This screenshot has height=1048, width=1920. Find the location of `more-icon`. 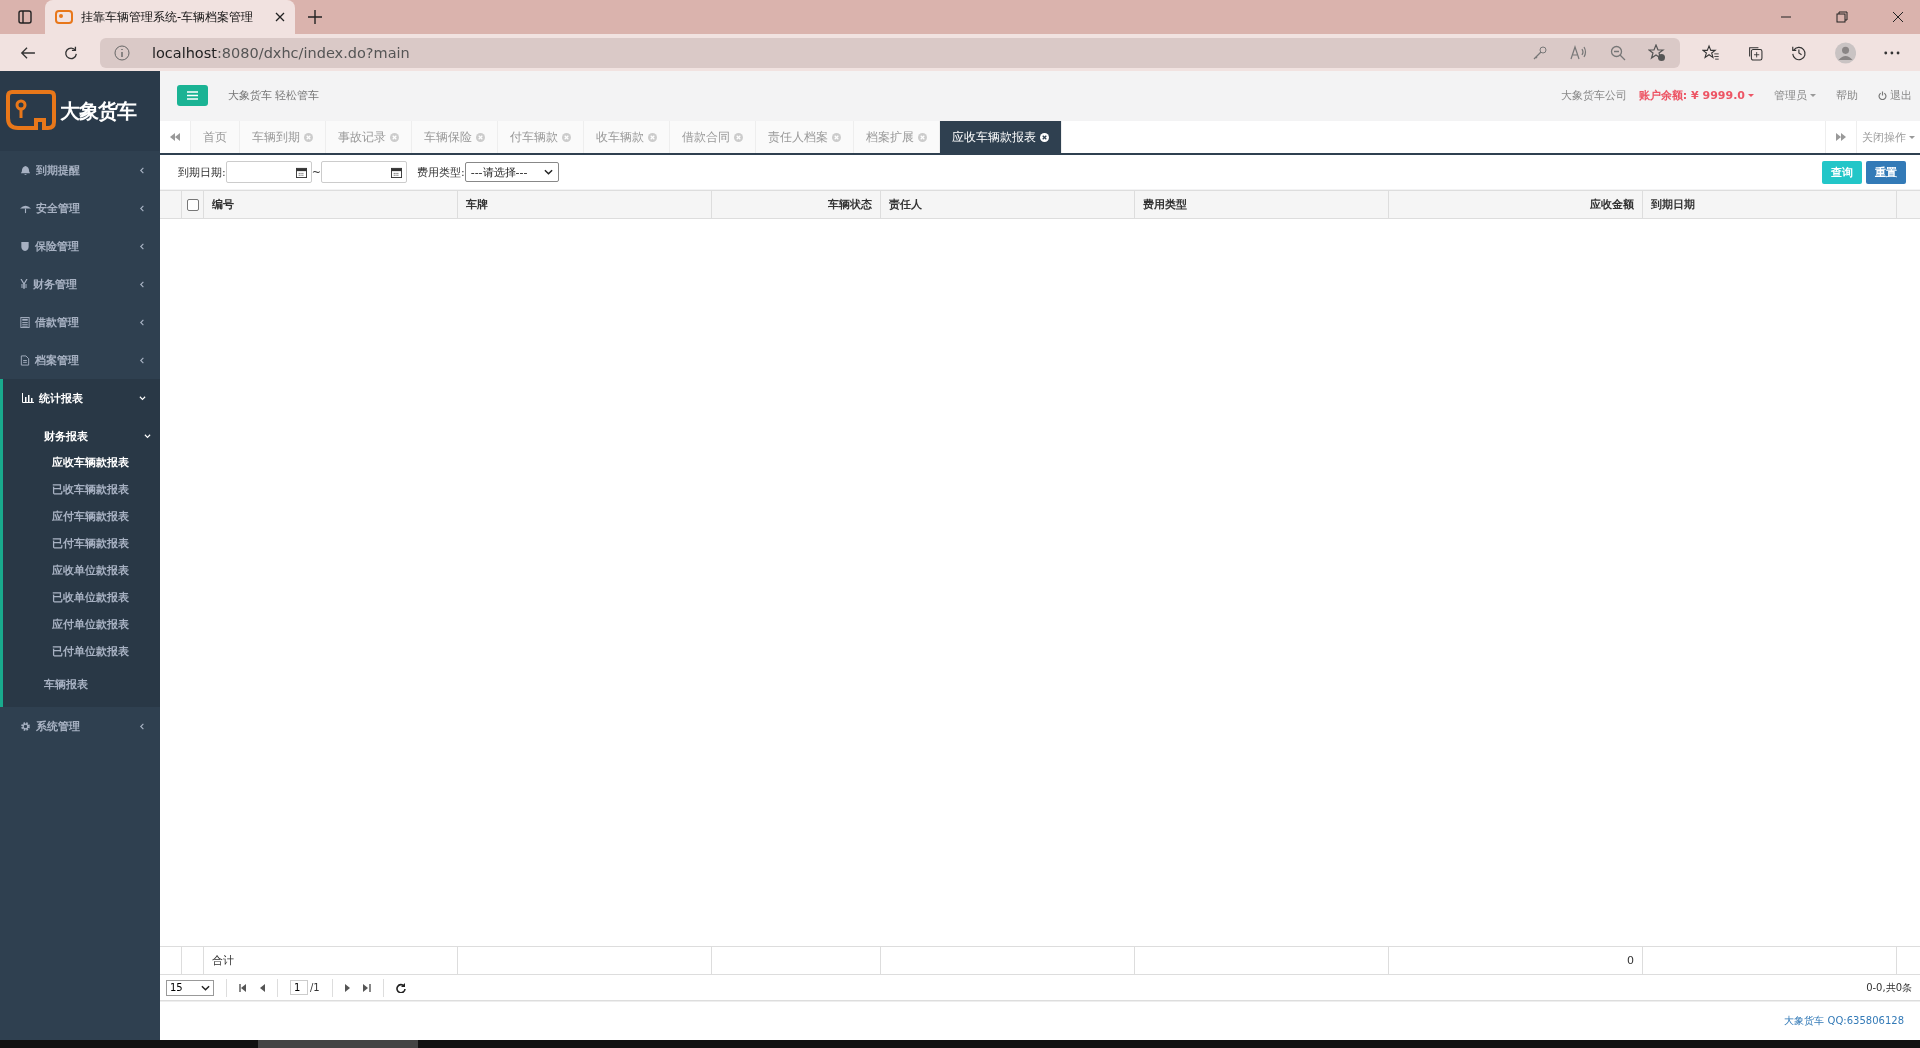

more-icon is located at coordinates (1892, 52).